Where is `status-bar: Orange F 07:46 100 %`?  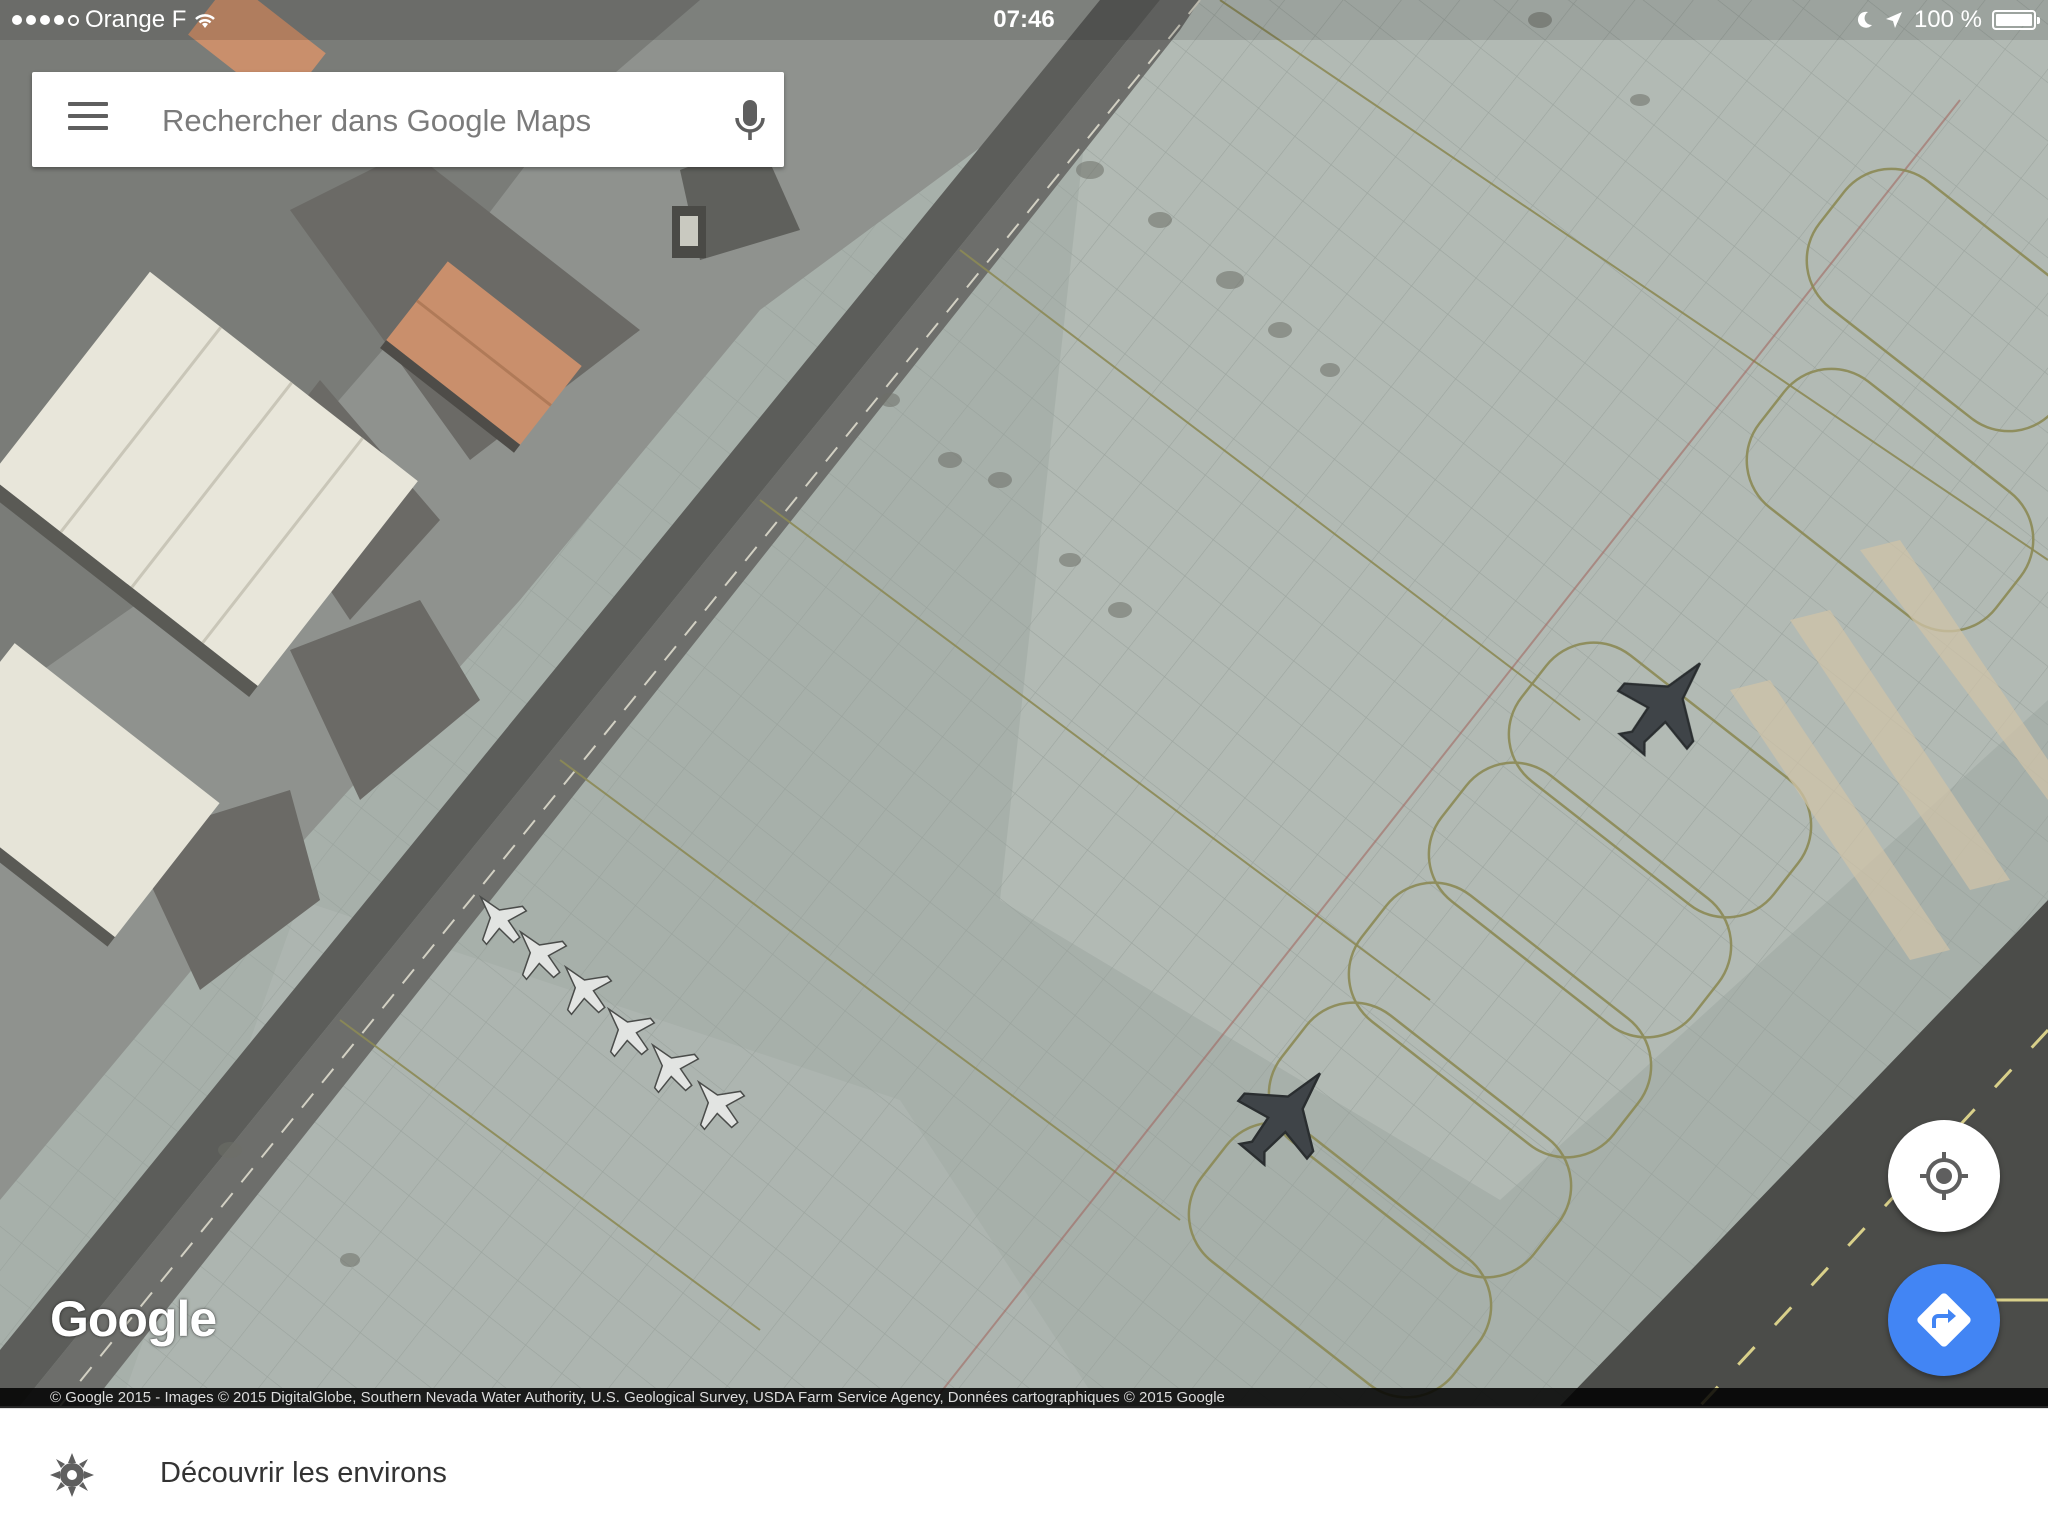
status-bar: Orange F 07:46 100 % is located at coordinates (1024, 20).